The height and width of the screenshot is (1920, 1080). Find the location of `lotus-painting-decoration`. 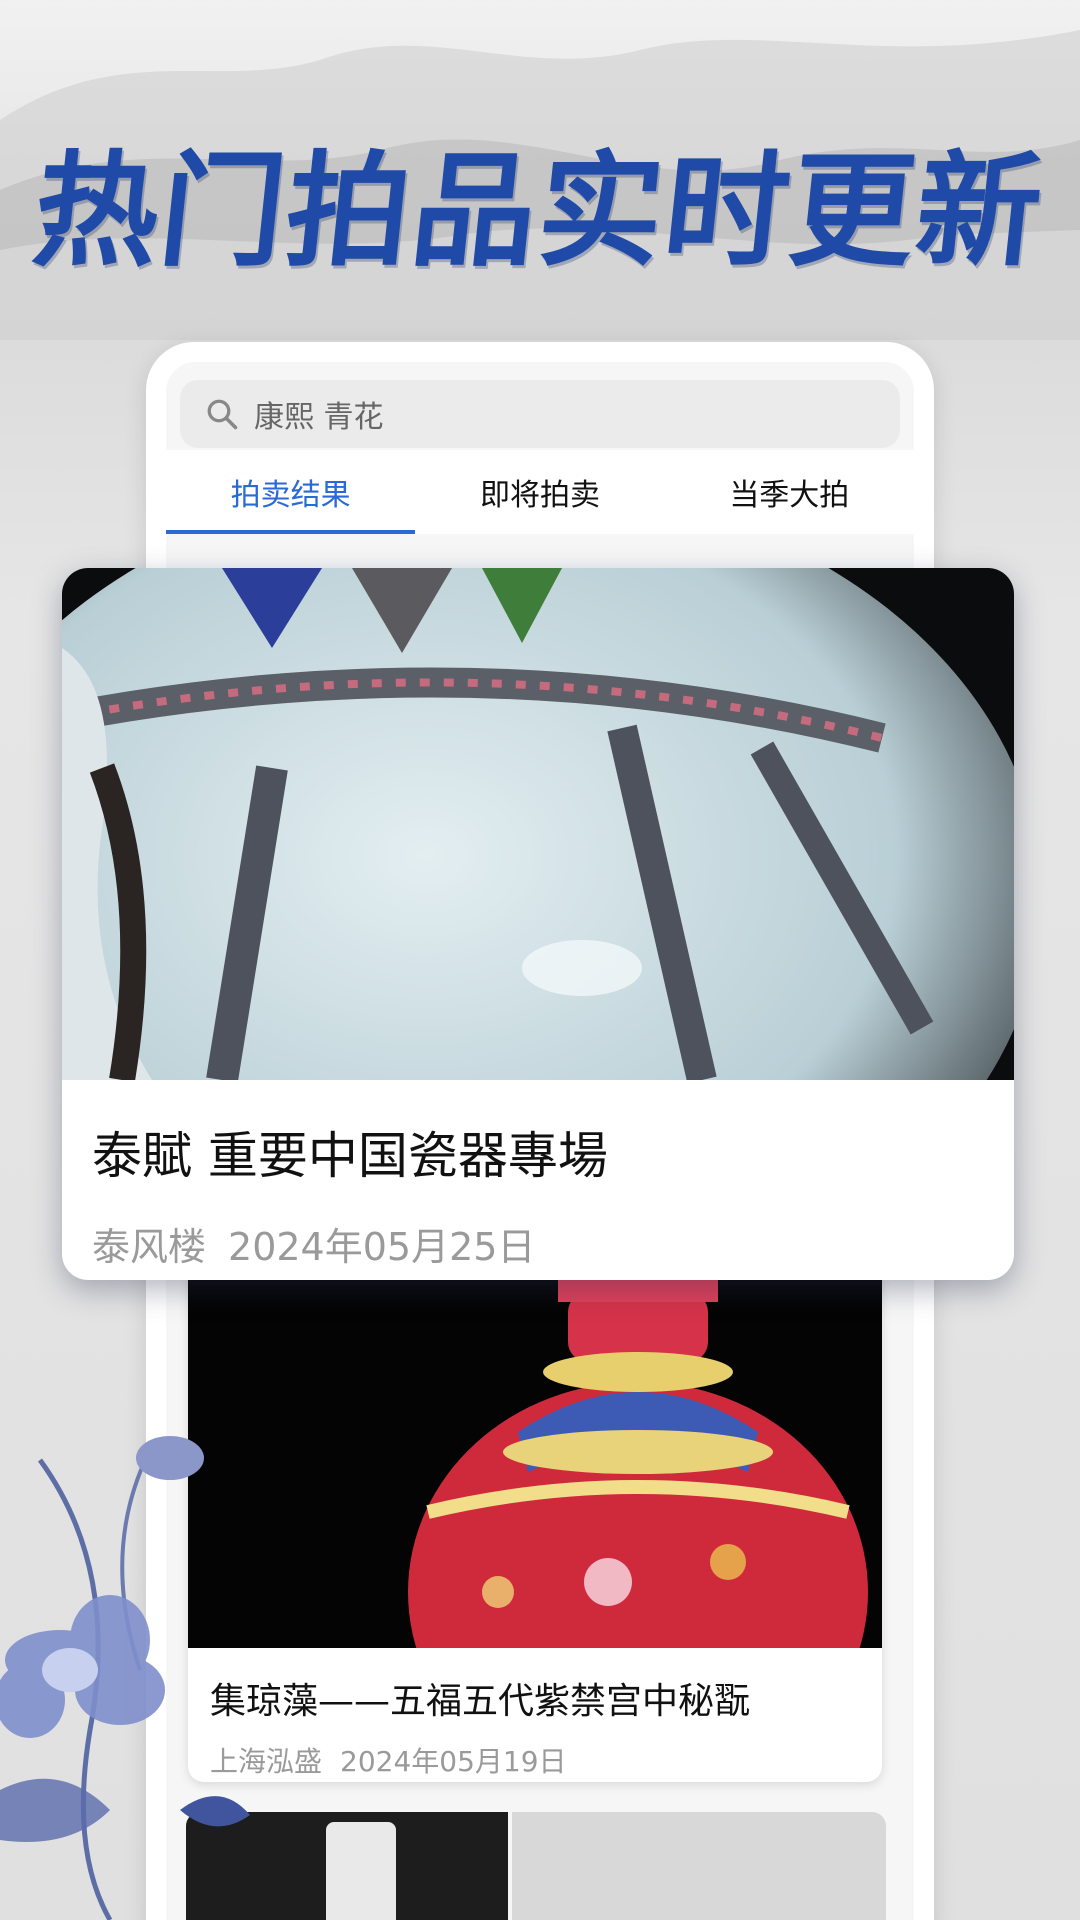

lotus-painting-decoration is located at coordinates (125, 1678).